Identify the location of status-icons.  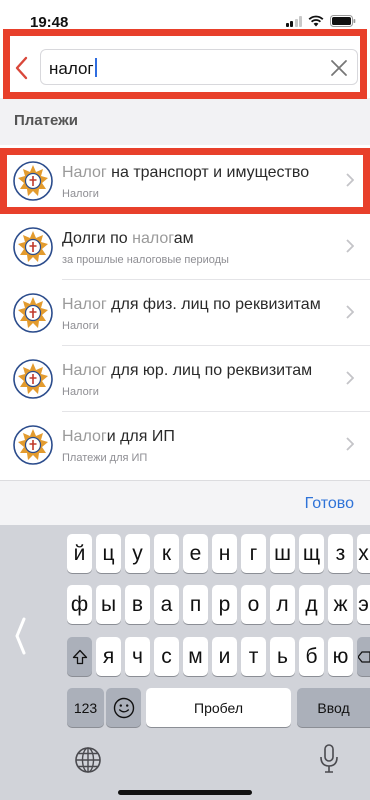
(321, 21).